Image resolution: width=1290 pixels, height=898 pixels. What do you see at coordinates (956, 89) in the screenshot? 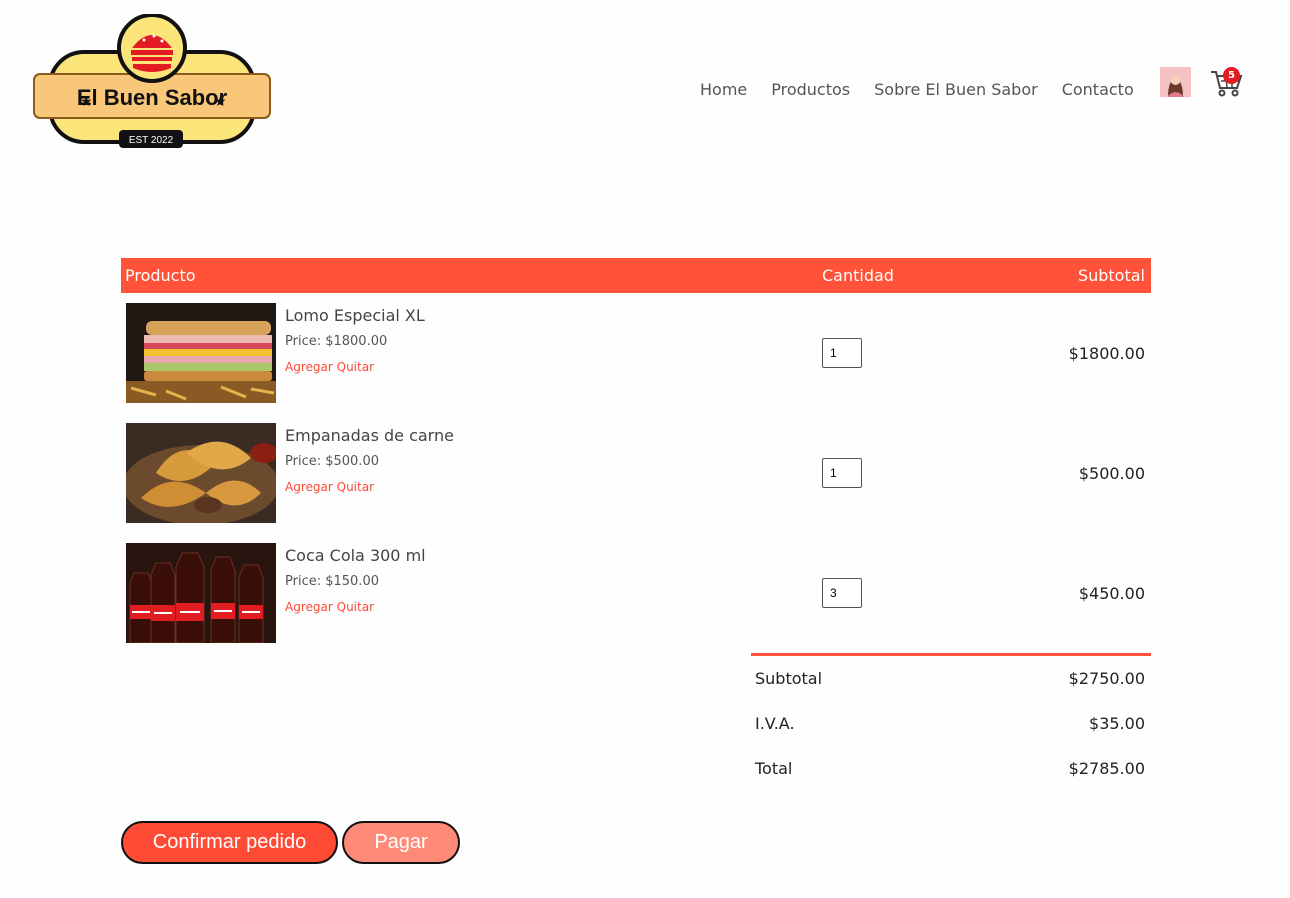
I see `nav-about: Sobre El Buen Sabor` at bounding box center [956, 89].